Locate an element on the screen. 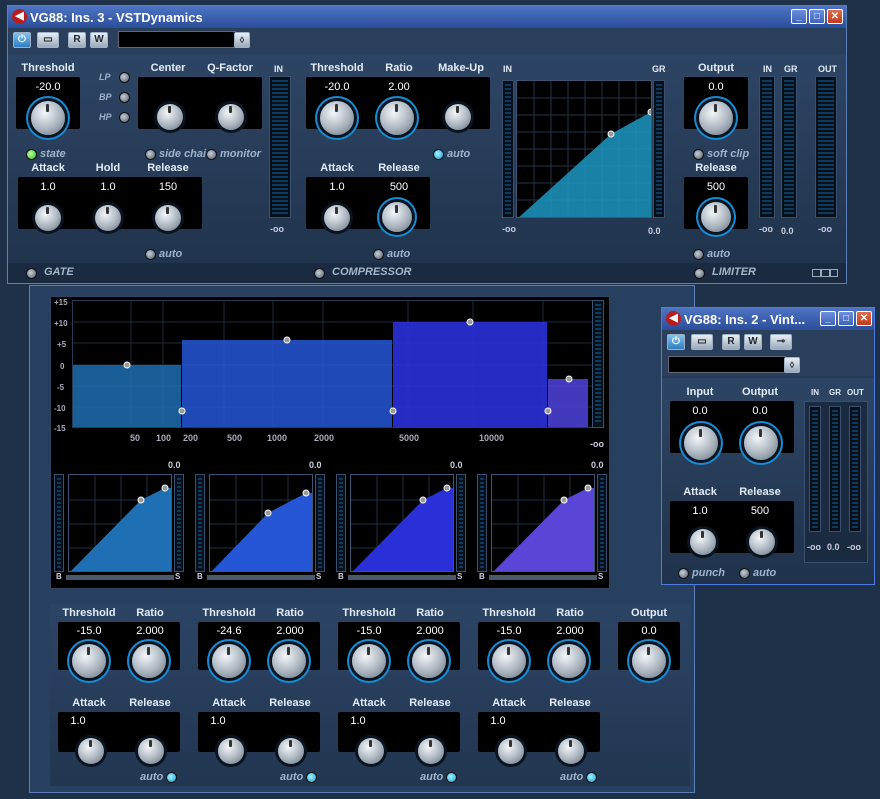 This screenshot has height=799, width=880. vintage-maximize-button: □ is located at coordinates (846, 318).